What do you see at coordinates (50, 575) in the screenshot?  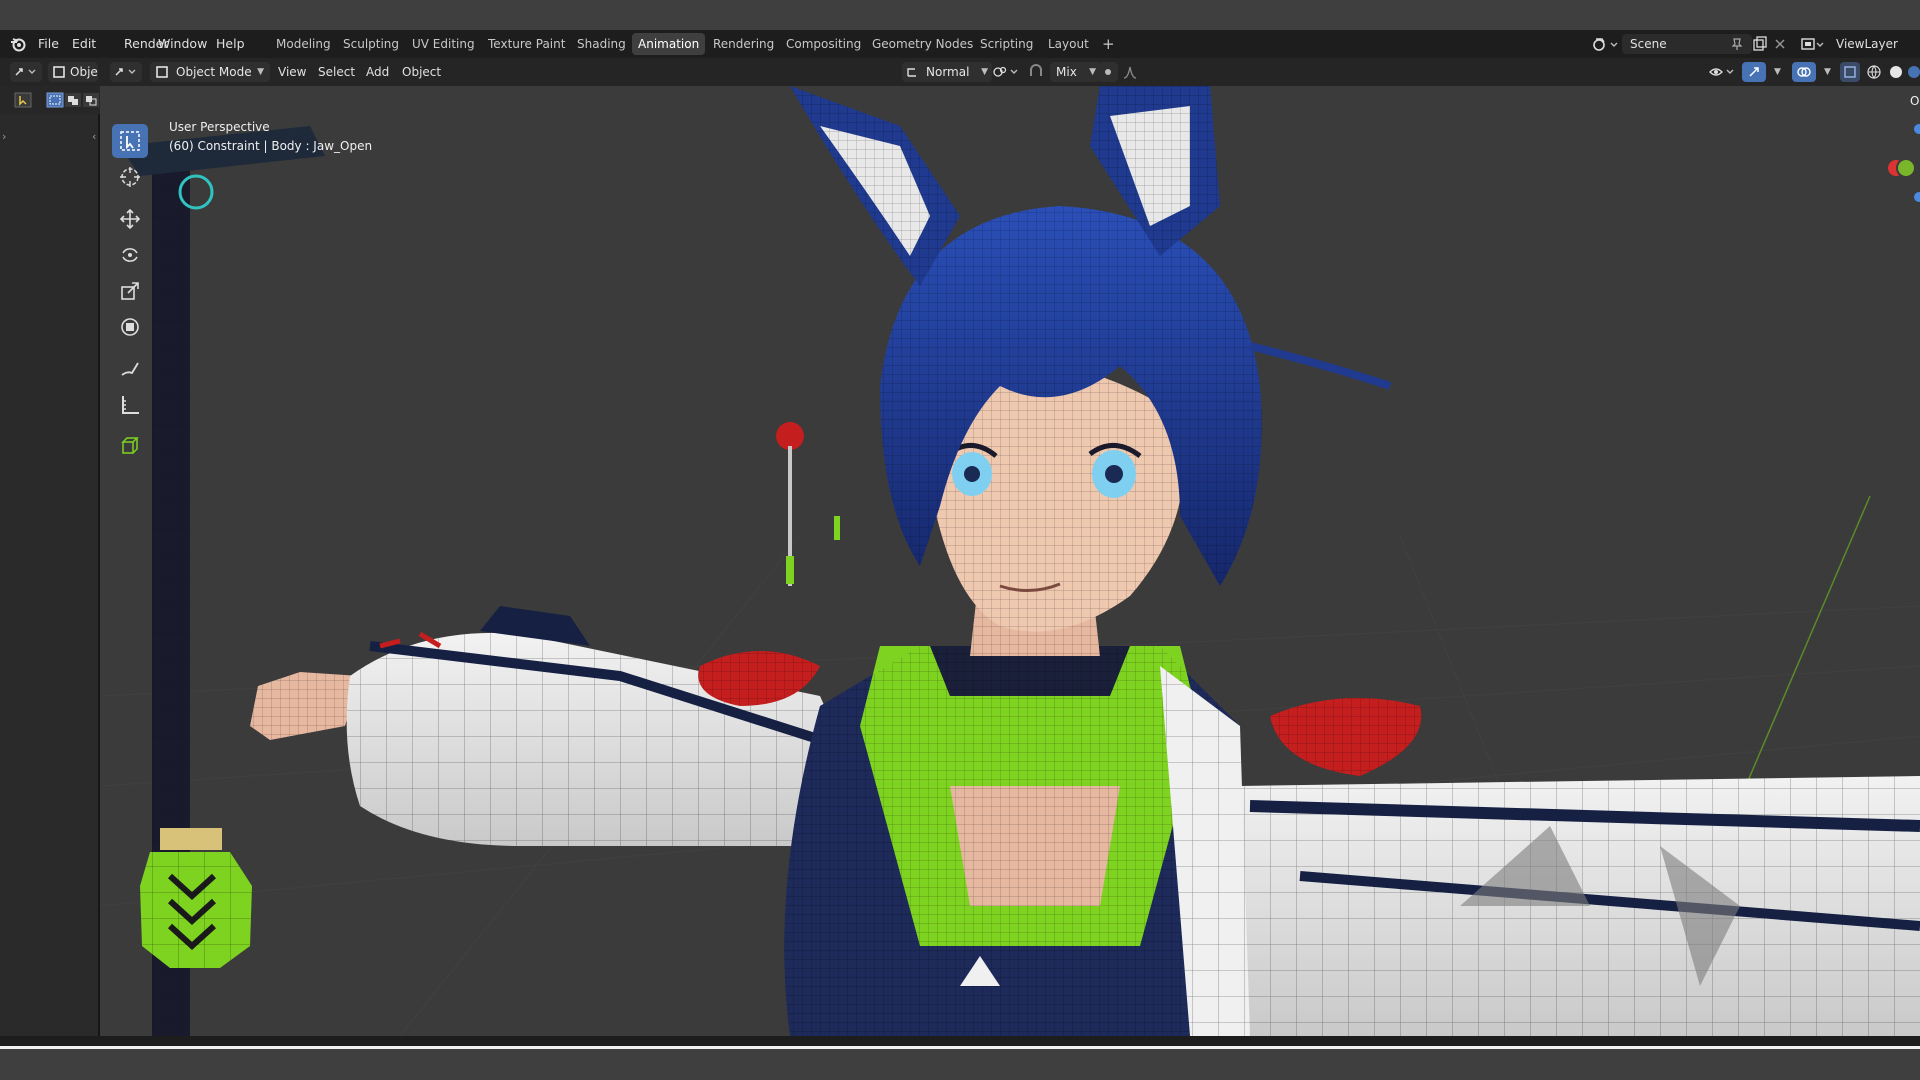 I see `left-editor-panel: › ‹` at bounding box center [50, 575].